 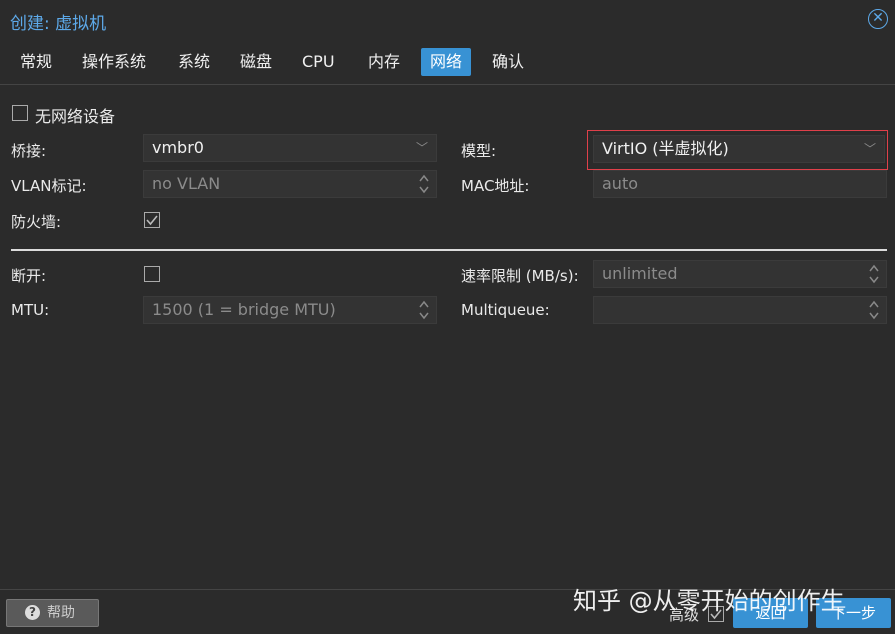 I want to click on question-icon: ?, so click(x=32, y=612).